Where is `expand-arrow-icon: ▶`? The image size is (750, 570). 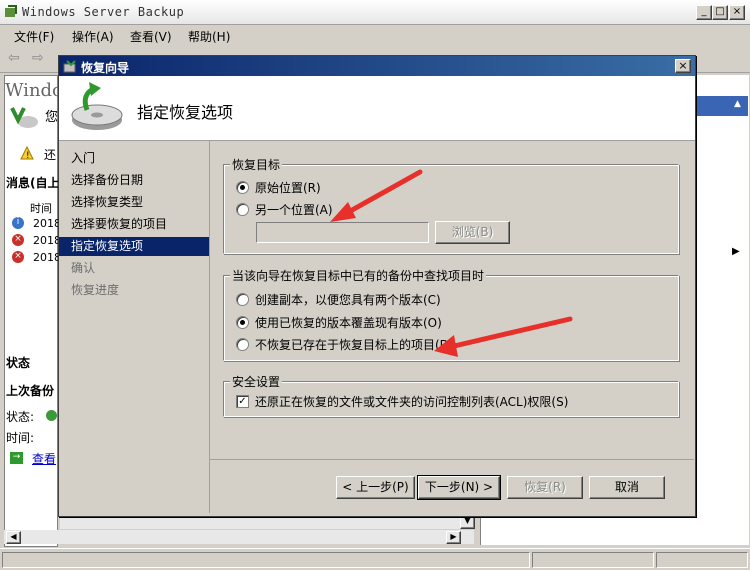
expand-arrow-icon: ▶ is located at coordinates (736, 251).